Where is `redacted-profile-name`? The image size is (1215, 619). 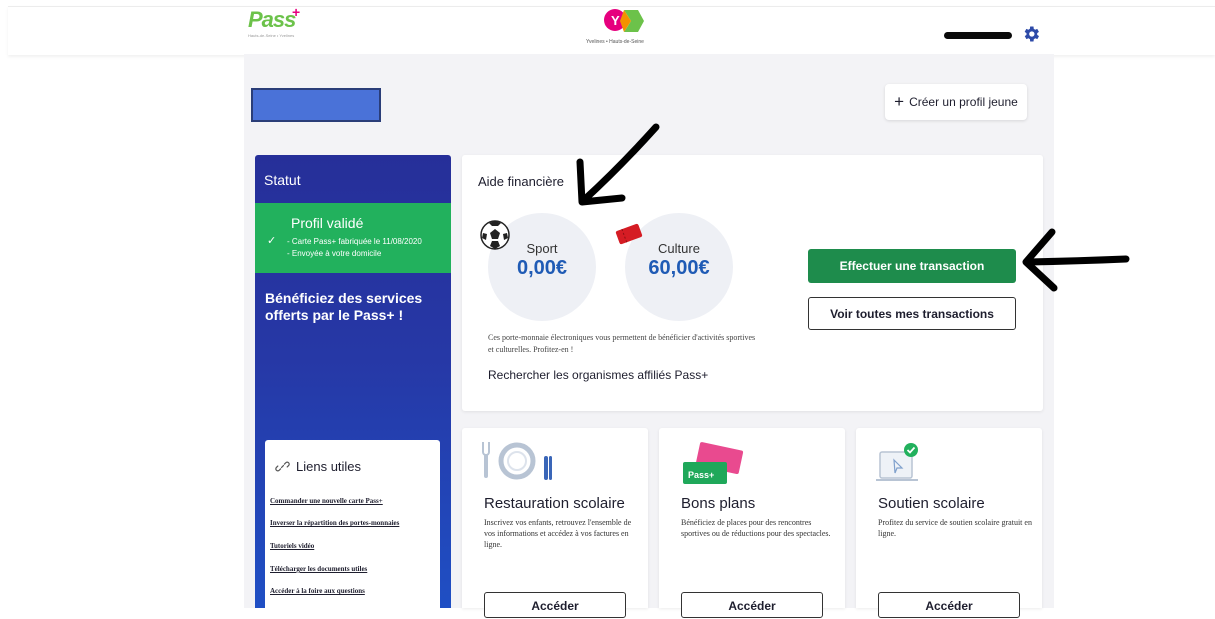
redacted-profile-name is located at coordinates (316, 105).